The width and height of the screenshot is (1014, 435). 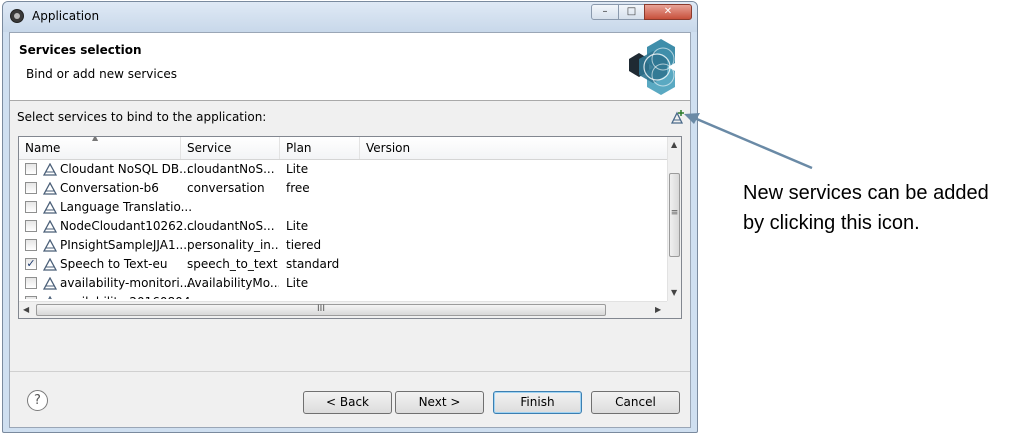 I want to click on scroll-down-icon: ▼, so click(x=674, y=292).